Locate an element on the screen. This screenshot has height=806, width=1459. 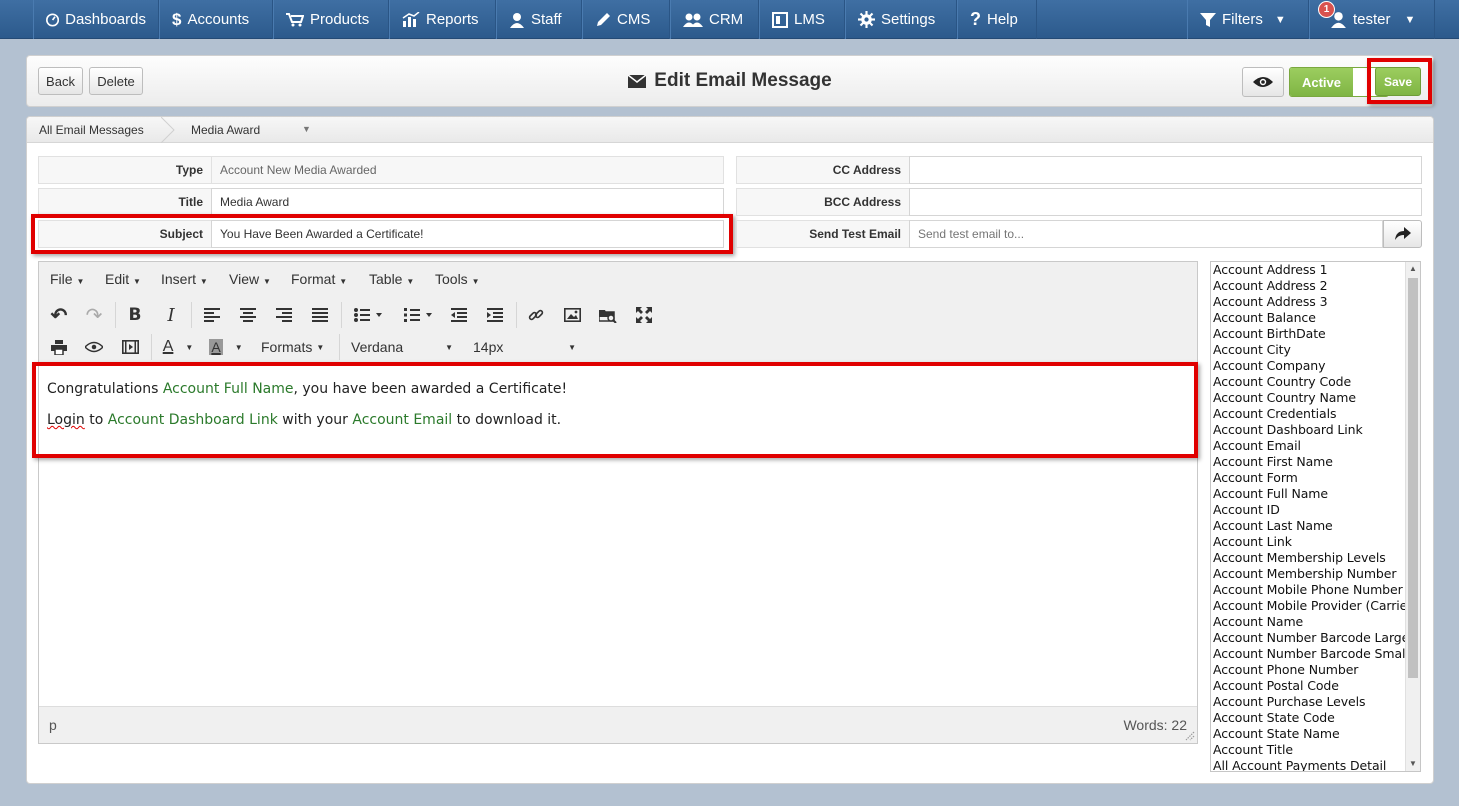
align-left-button is located at coordinates (212, 315).